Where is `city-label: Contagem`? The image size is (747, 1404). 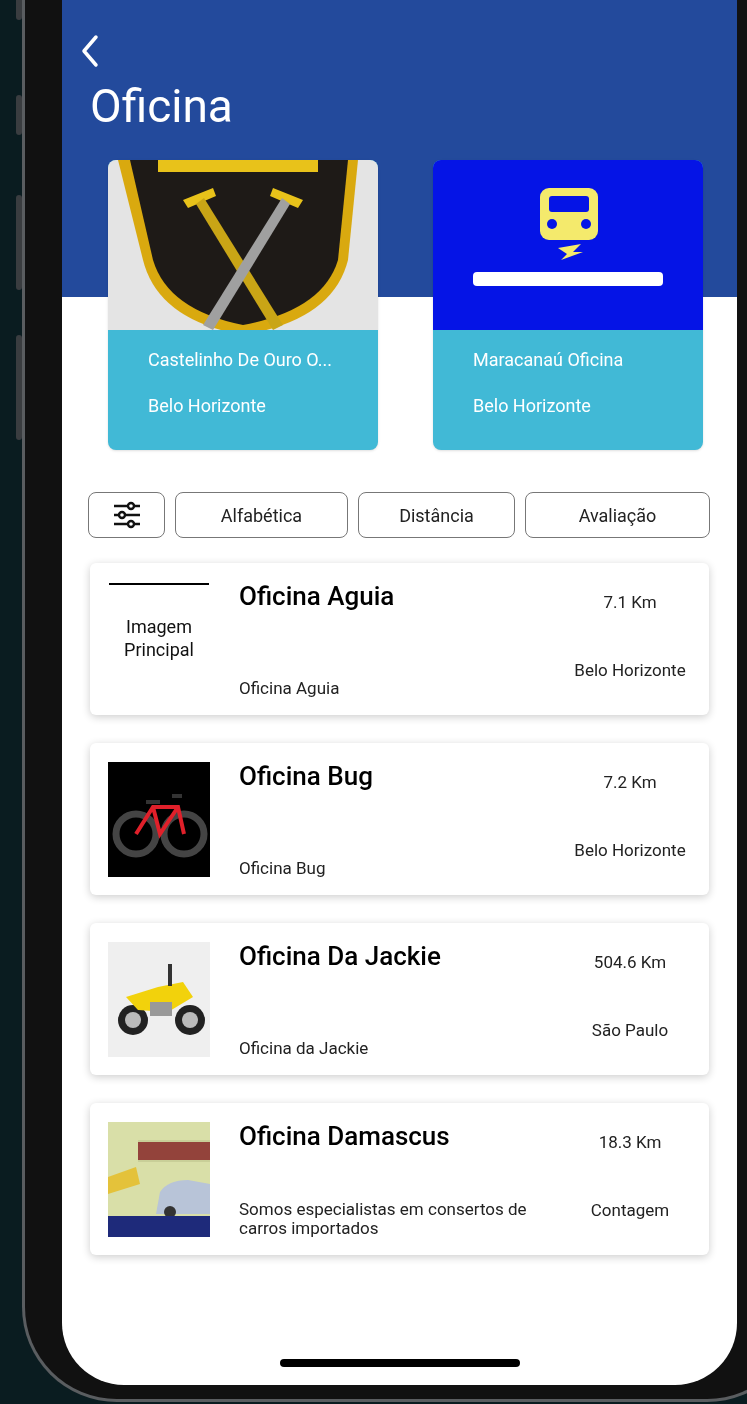
city-label: Contagem is located at coordinates (630, 1210).